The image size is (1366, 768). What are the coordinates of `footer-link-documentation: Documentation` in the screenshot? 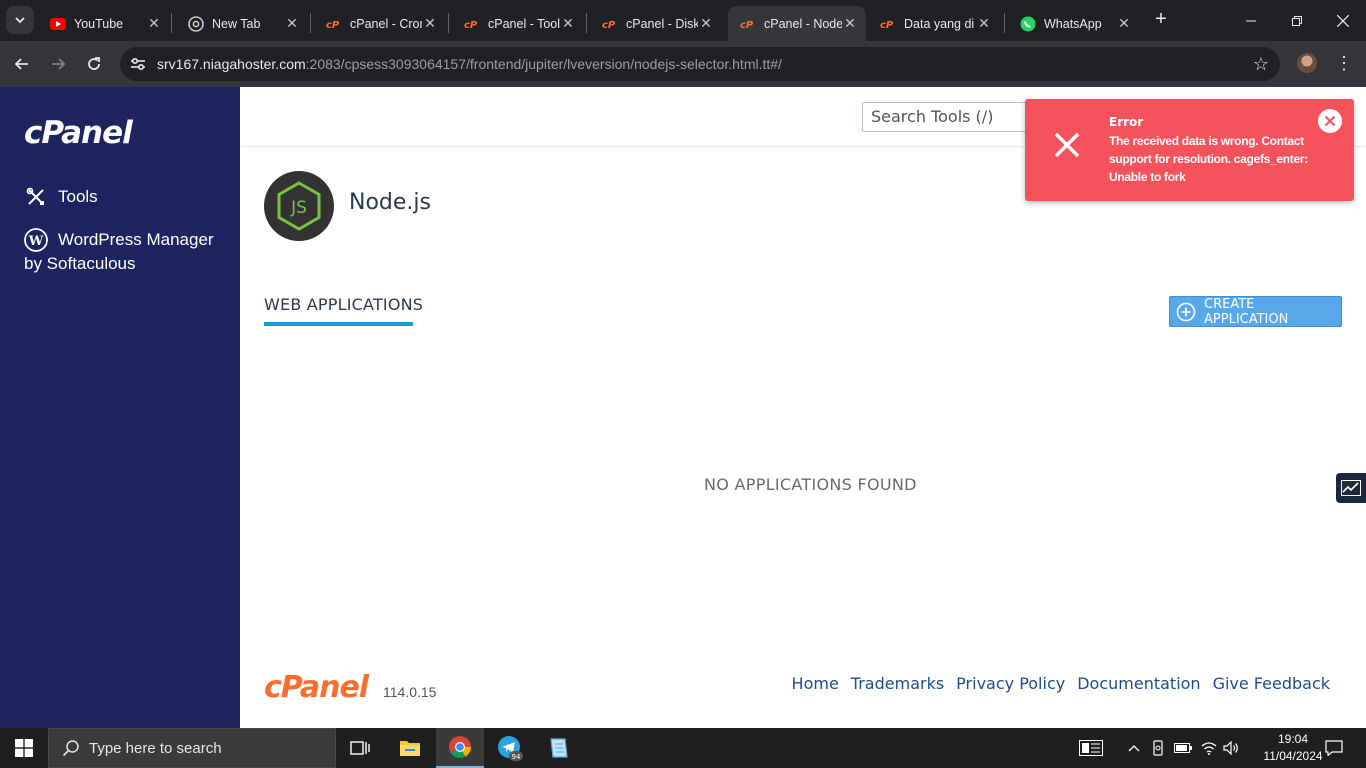 It's located at (1138, 683).